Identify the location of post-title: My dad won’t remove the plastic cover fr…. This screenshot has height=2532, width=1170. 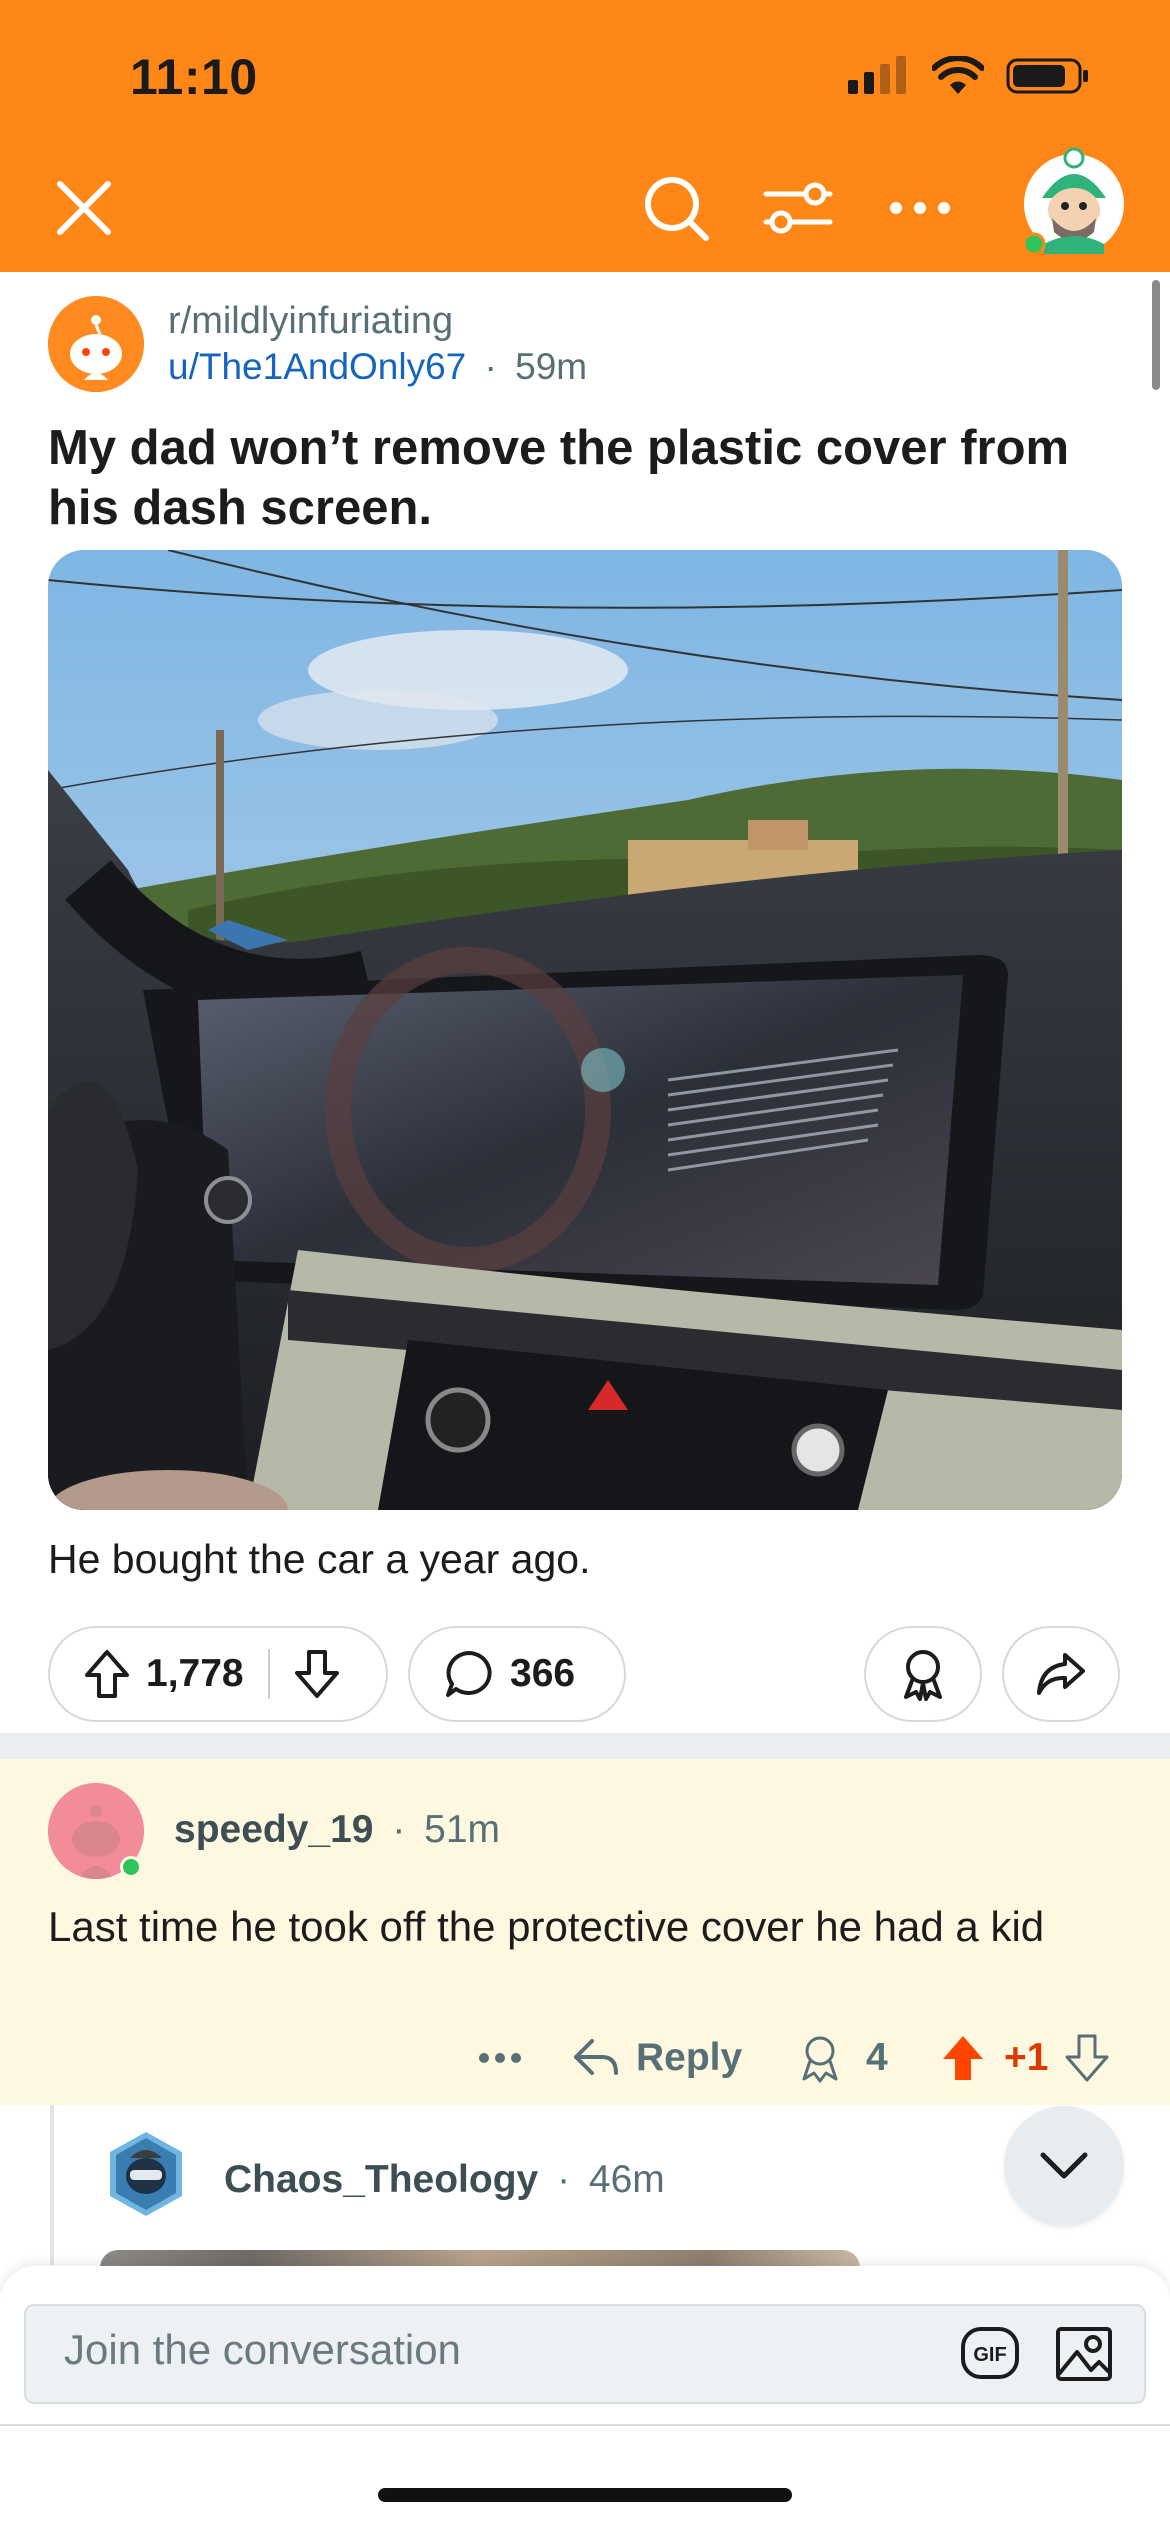
(559, 478).